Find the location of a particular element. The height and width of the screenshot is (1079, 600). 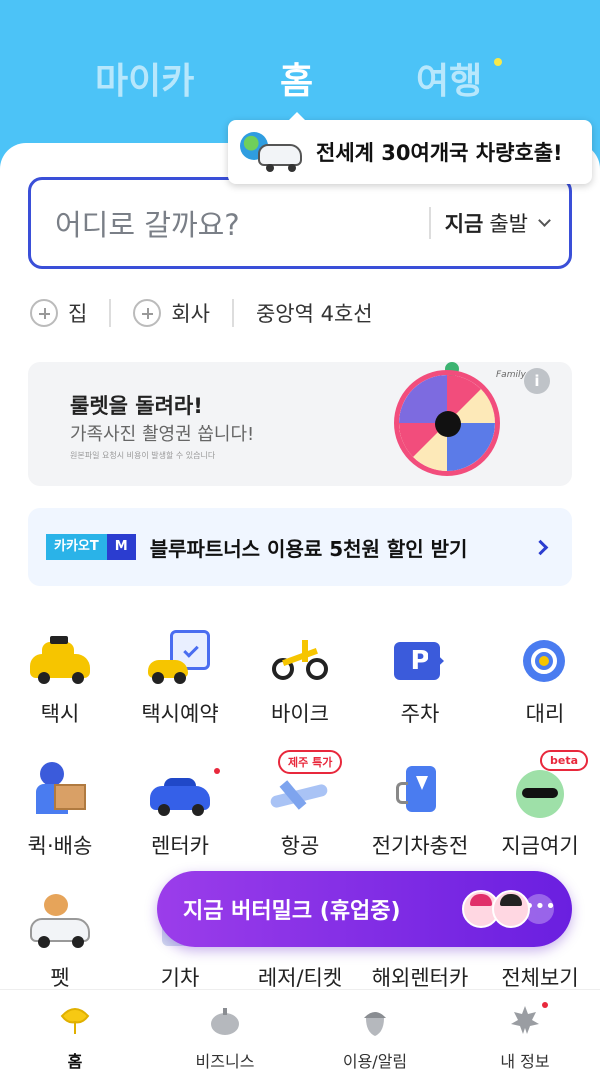

ev-charger-icon is located at coordinates (420, 791).